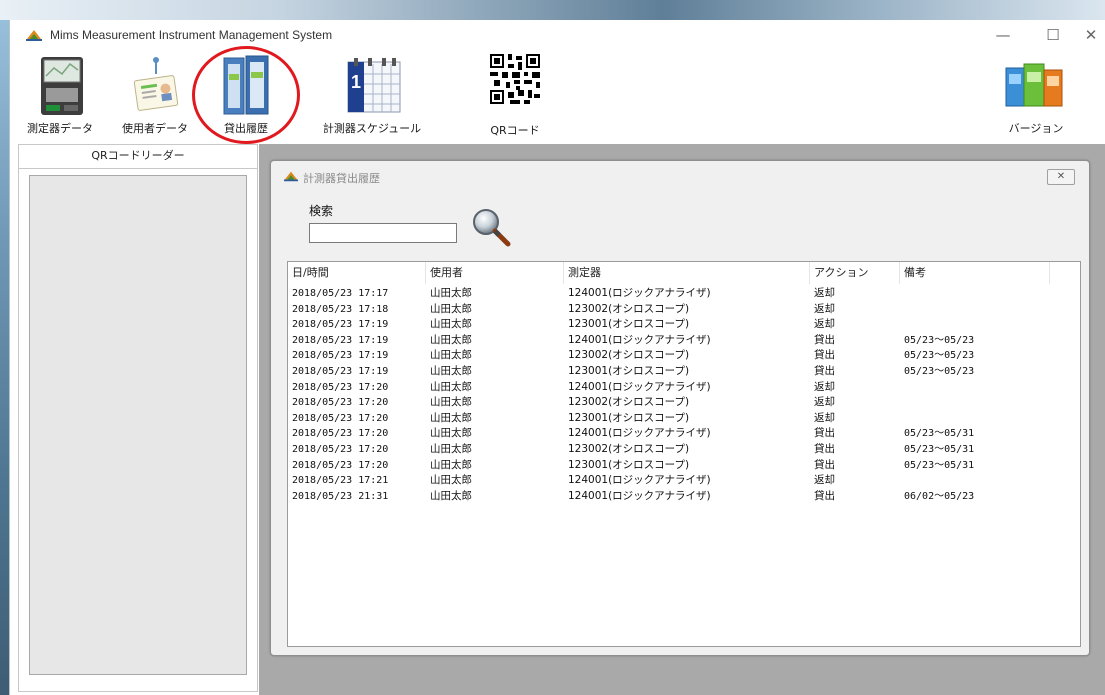 This screenshot has height=695, width=1105. What do you see at coordinates (495, 273) in the screenshot?
I see `column-header-user: 使用者` at bounding box center [495, 273].